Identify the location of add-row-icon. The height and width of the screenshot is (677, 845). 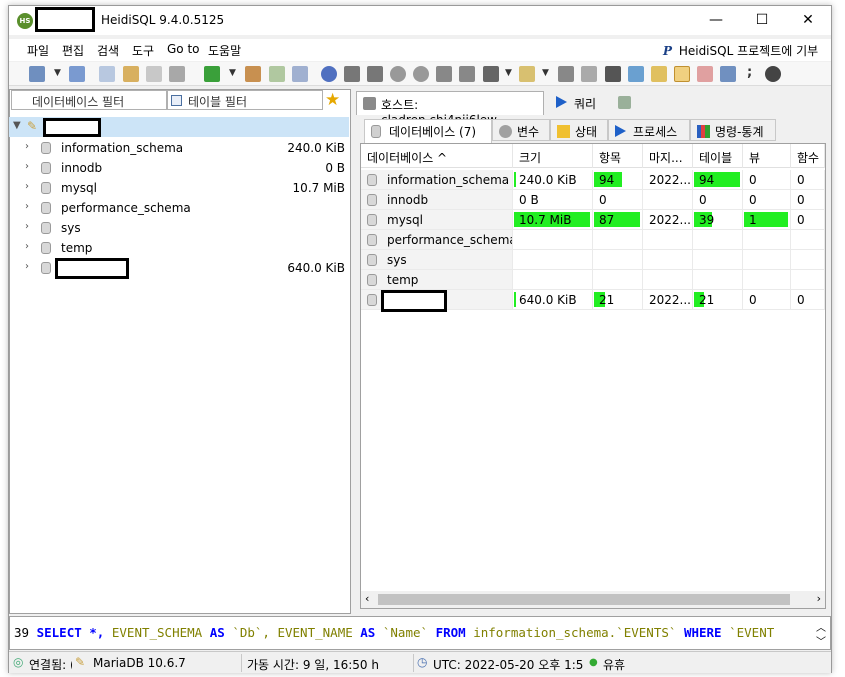
(398, 74).